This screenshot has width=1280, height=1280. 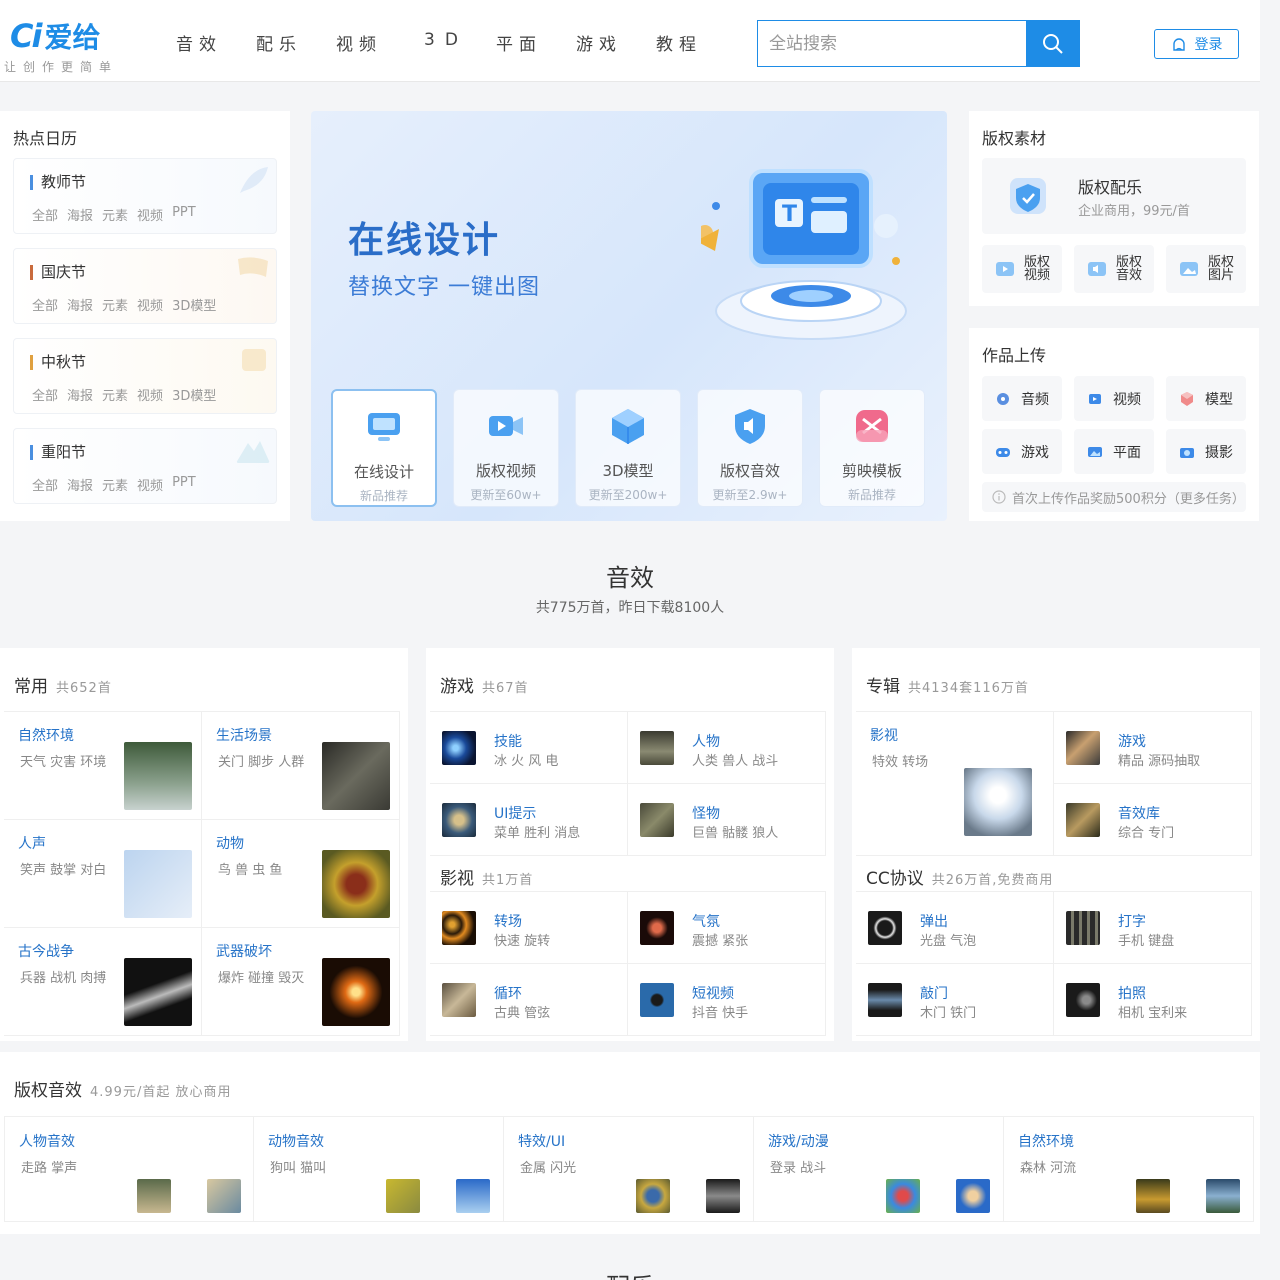 I want to click on upload-photo: 摄影, so click(x=1206, y=451).